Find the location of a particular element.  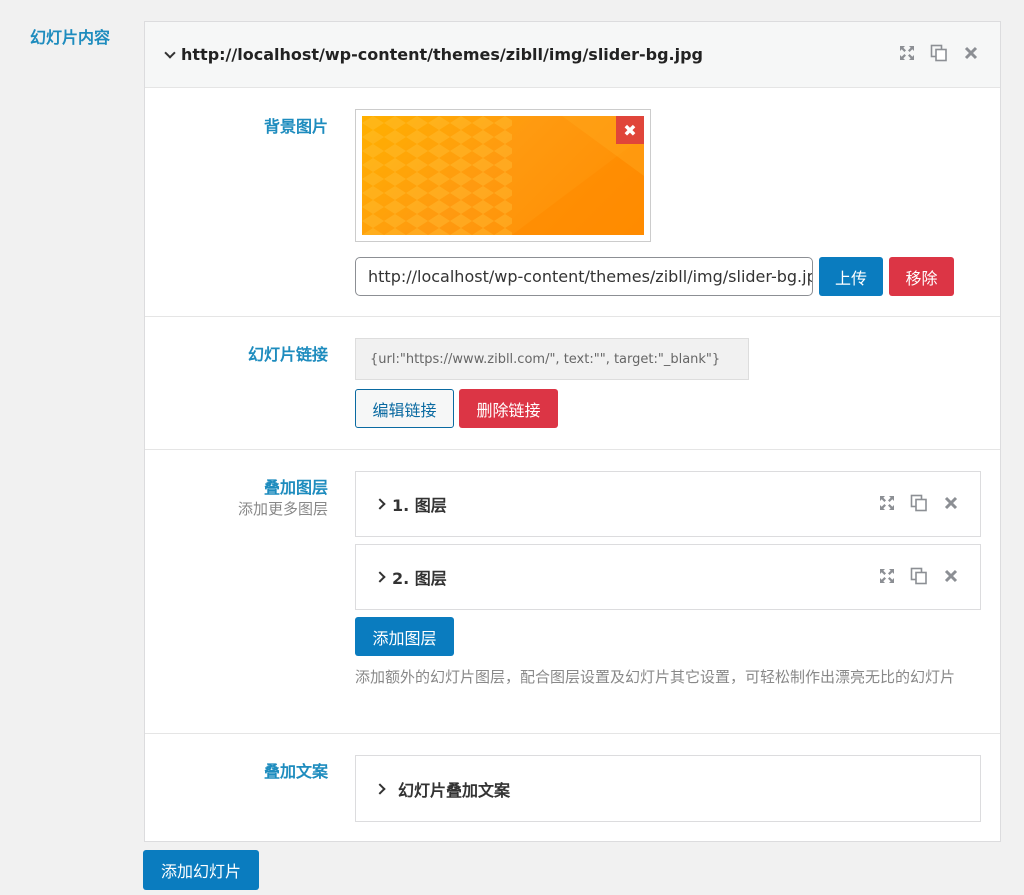

layer-title: 2. 图层 is located at coordinates (419, 578).